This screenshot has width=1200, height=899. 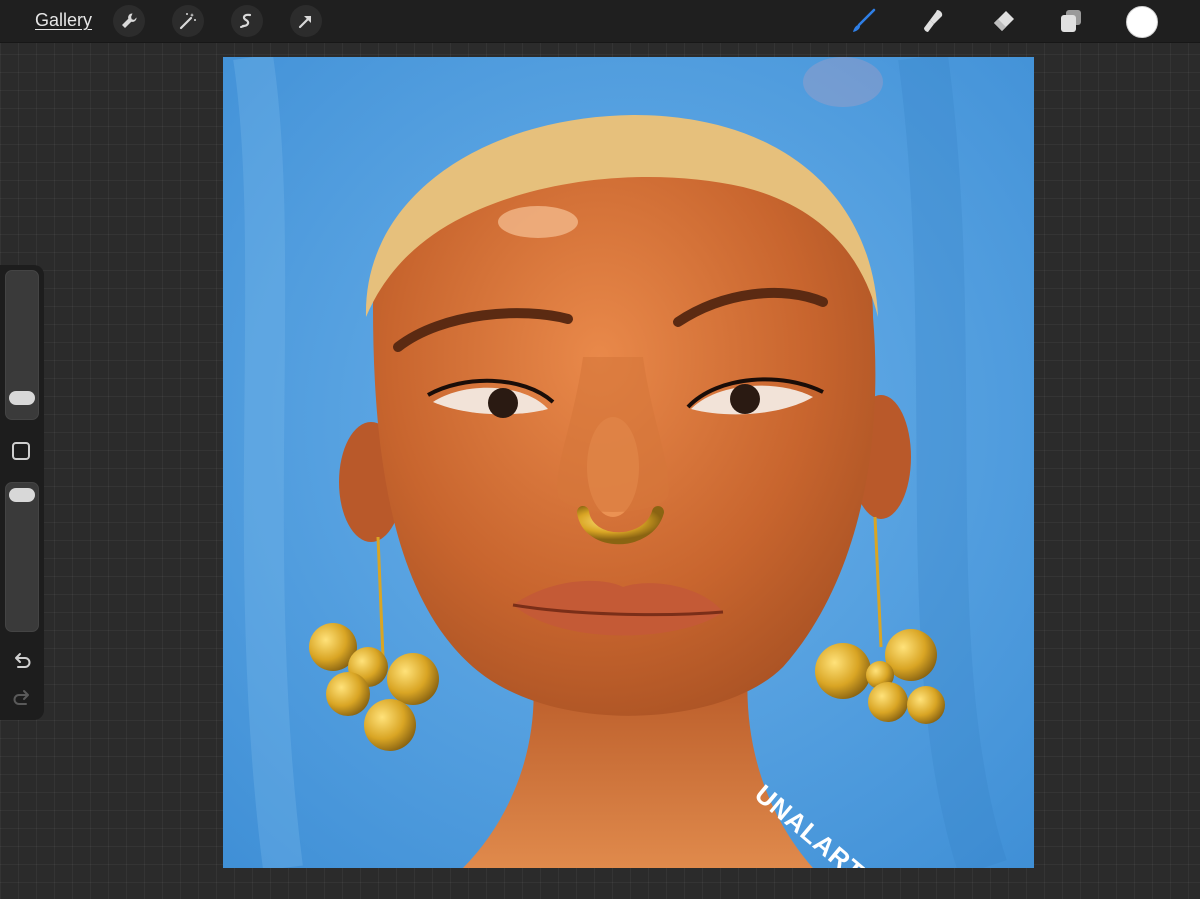 I want to click on modify-button, so click(x=21, y=451).